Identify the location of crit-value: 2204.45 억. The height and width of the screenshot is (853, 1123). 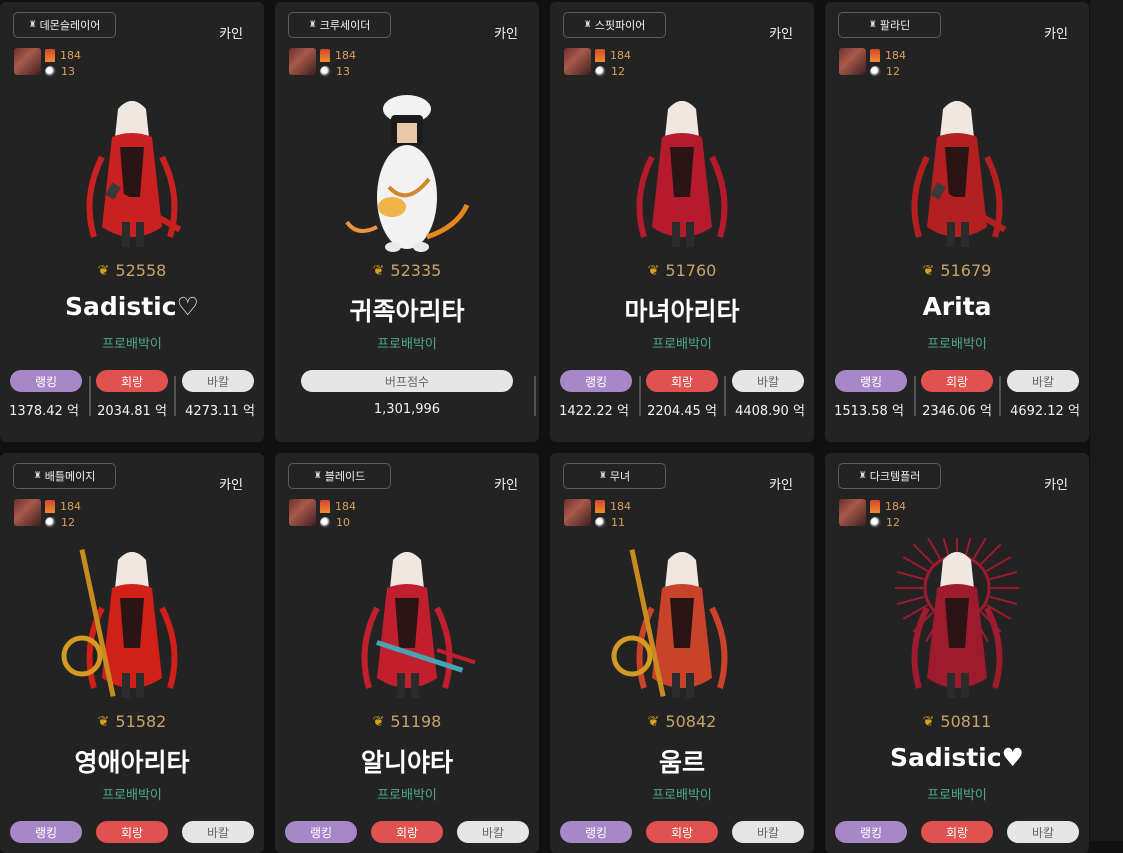
(682, 411).